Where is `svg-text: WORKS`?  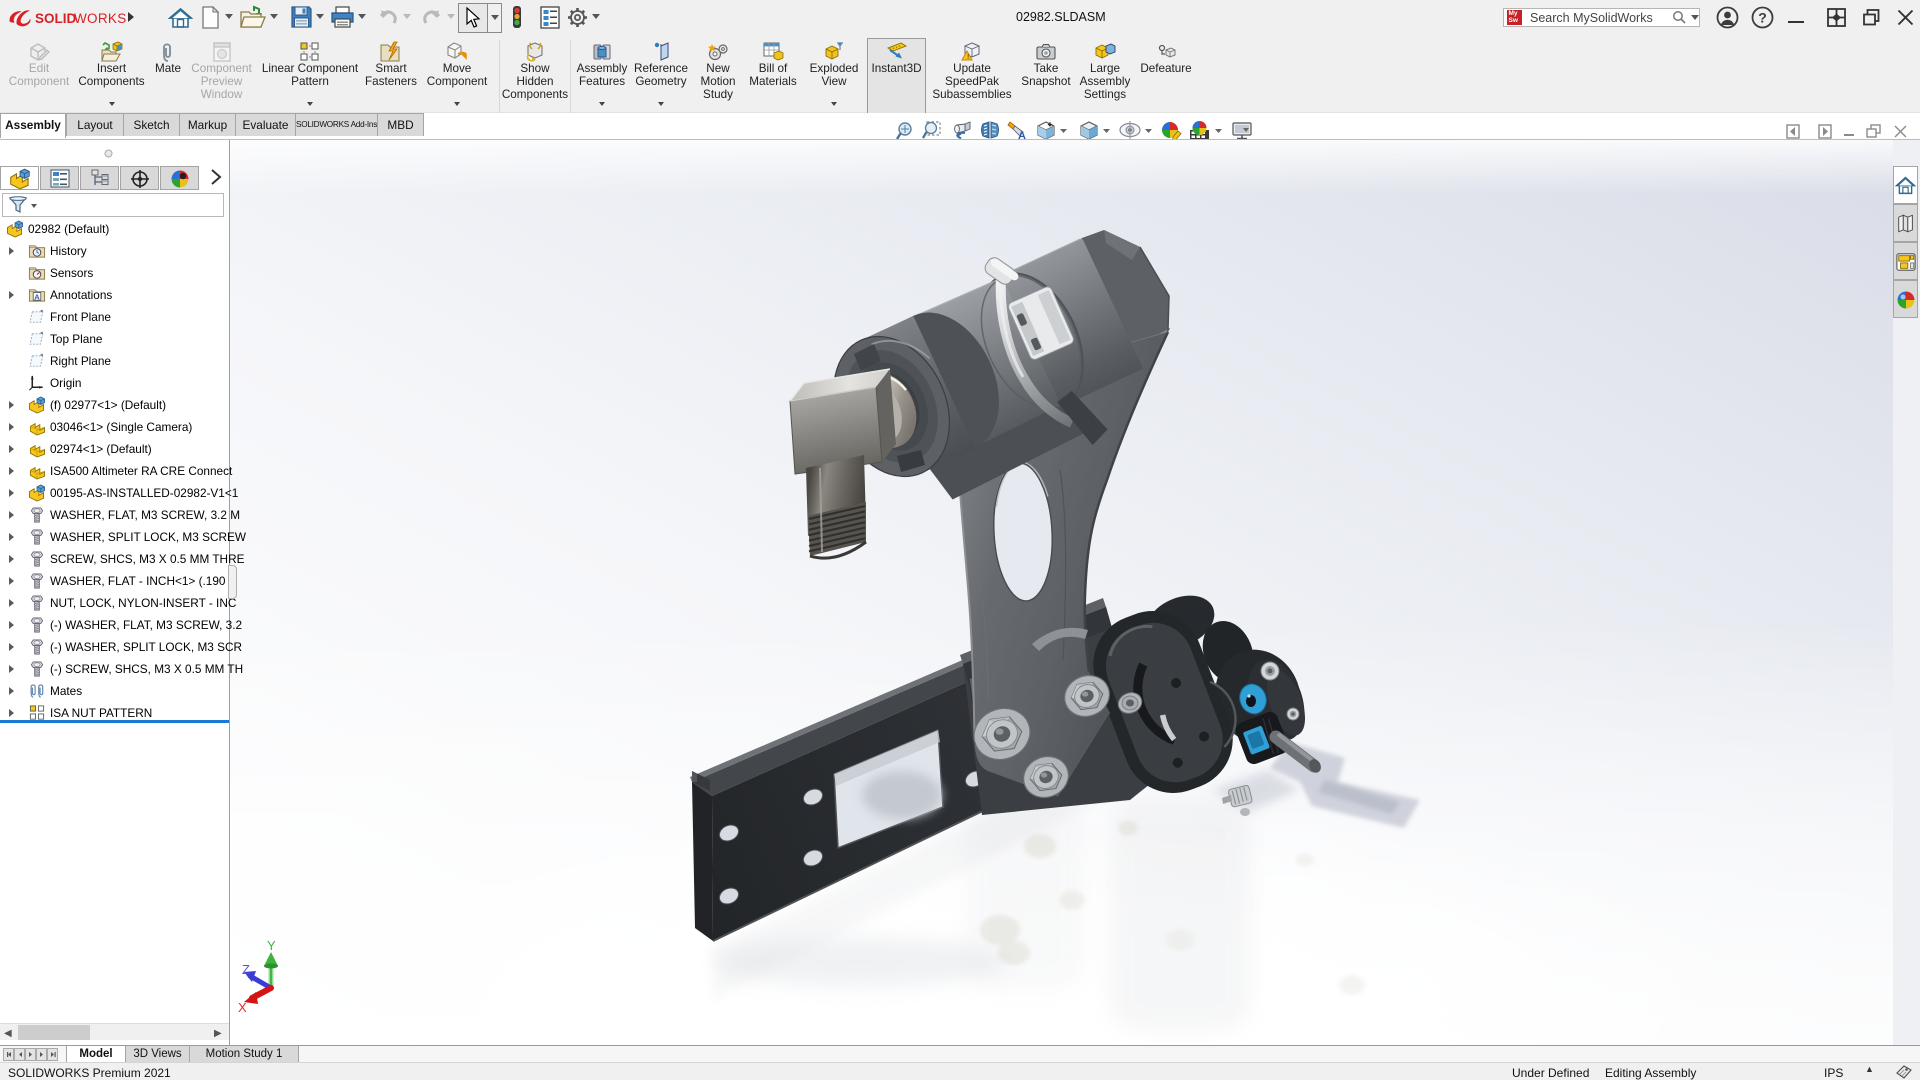
svg-text: WORKS is located at coordinates (100, 18).